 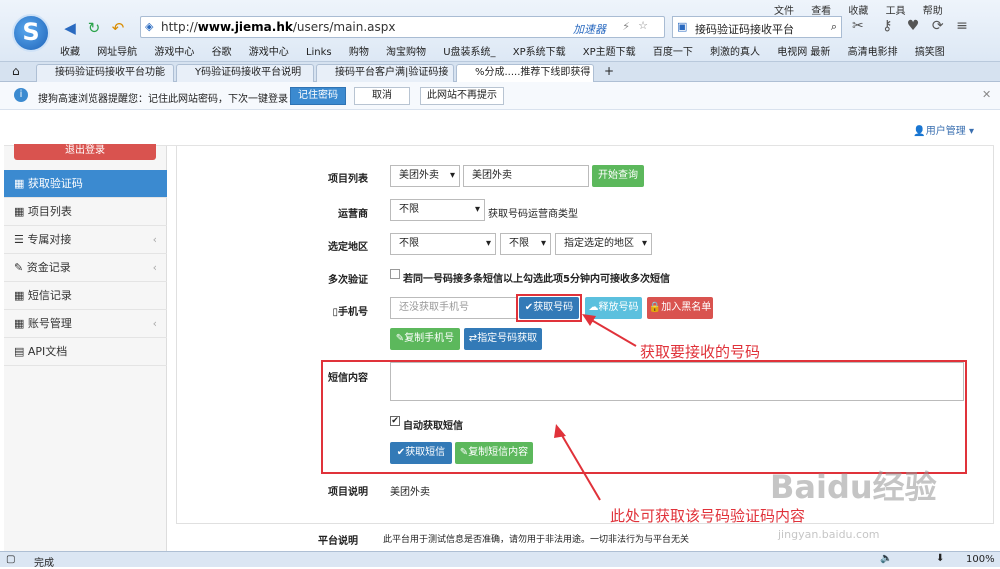 I want to click on page-icon: ▢, so click(x=11, y=559).